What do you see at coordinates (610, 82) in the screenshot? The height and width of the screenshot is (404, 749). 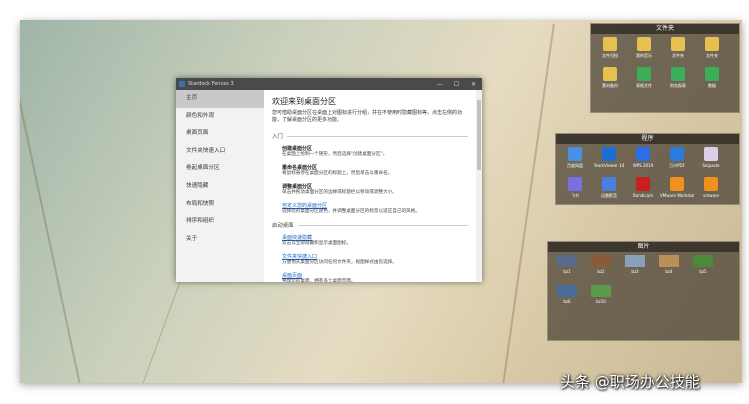 I see `desktop-icon: 素材备份` at bounding box center [610, 82].